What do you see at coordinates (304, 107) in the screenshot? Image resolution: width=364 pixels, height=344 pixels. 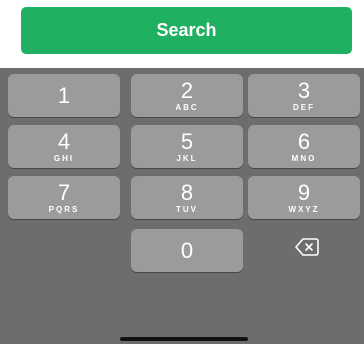 I see `key-3-letters: DEF` at bounding box center [304, 107].